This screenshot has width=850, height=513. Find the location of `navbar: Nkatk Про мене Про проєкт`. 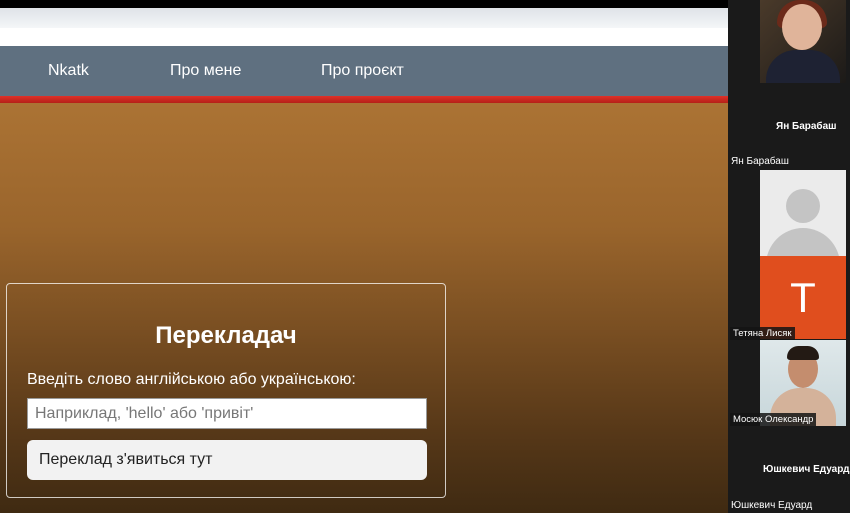

navbar: Nkatk Про мене Про проєкт is located at coordinates (364, 71).